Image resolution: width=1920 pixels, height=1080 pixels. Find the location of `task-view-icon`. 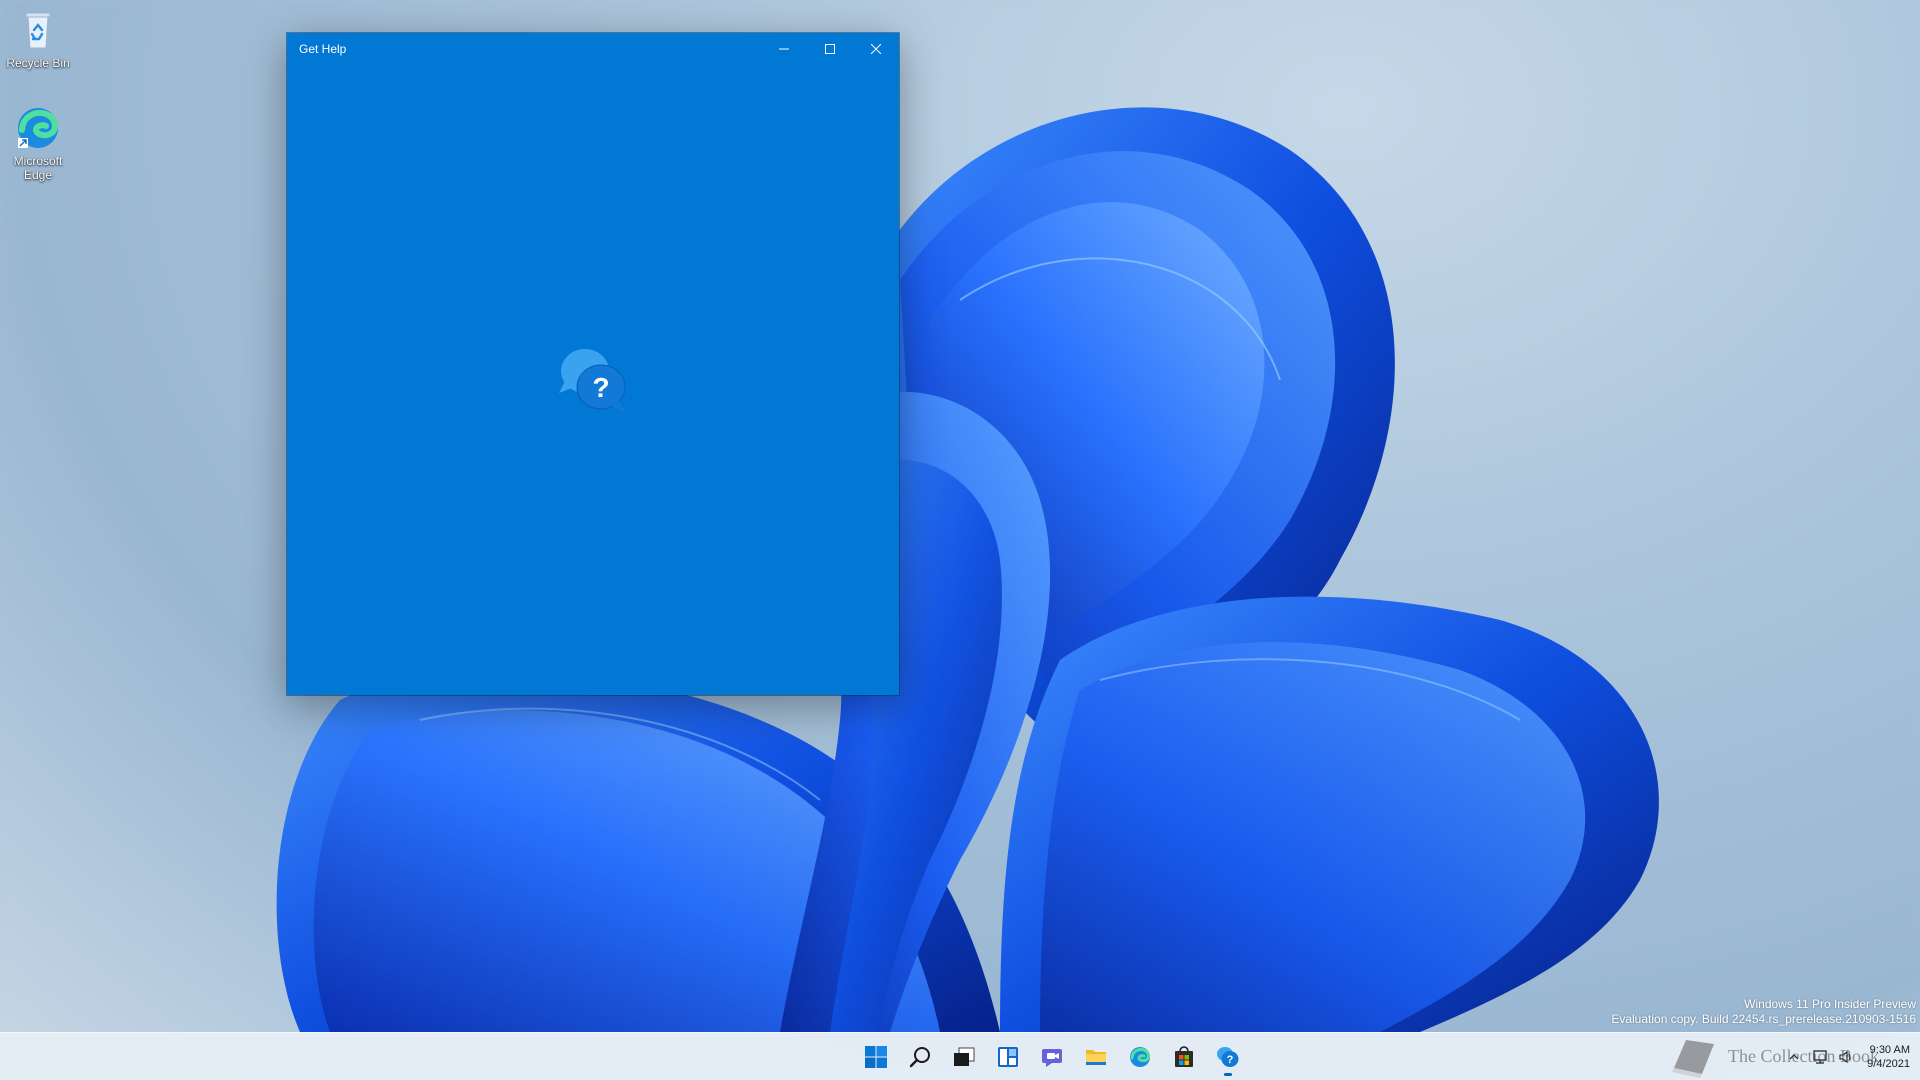

task-view-icon is located at coordinates (964, 1057).